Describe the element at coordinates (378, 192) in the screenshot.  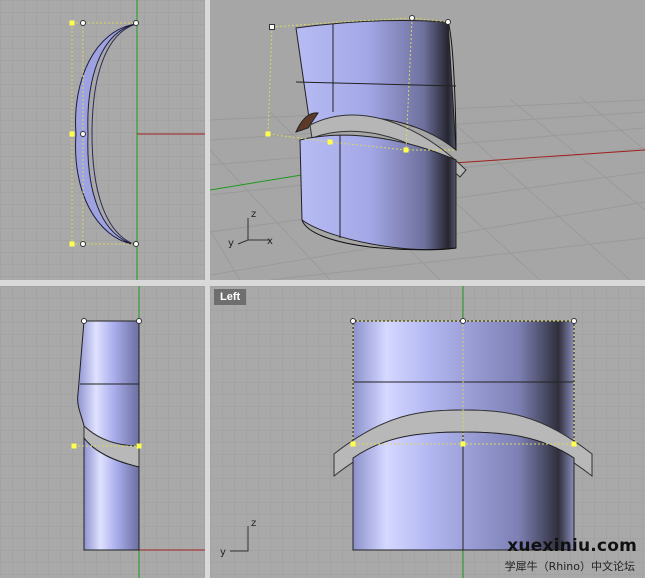
I see `shell-lower` at that location.